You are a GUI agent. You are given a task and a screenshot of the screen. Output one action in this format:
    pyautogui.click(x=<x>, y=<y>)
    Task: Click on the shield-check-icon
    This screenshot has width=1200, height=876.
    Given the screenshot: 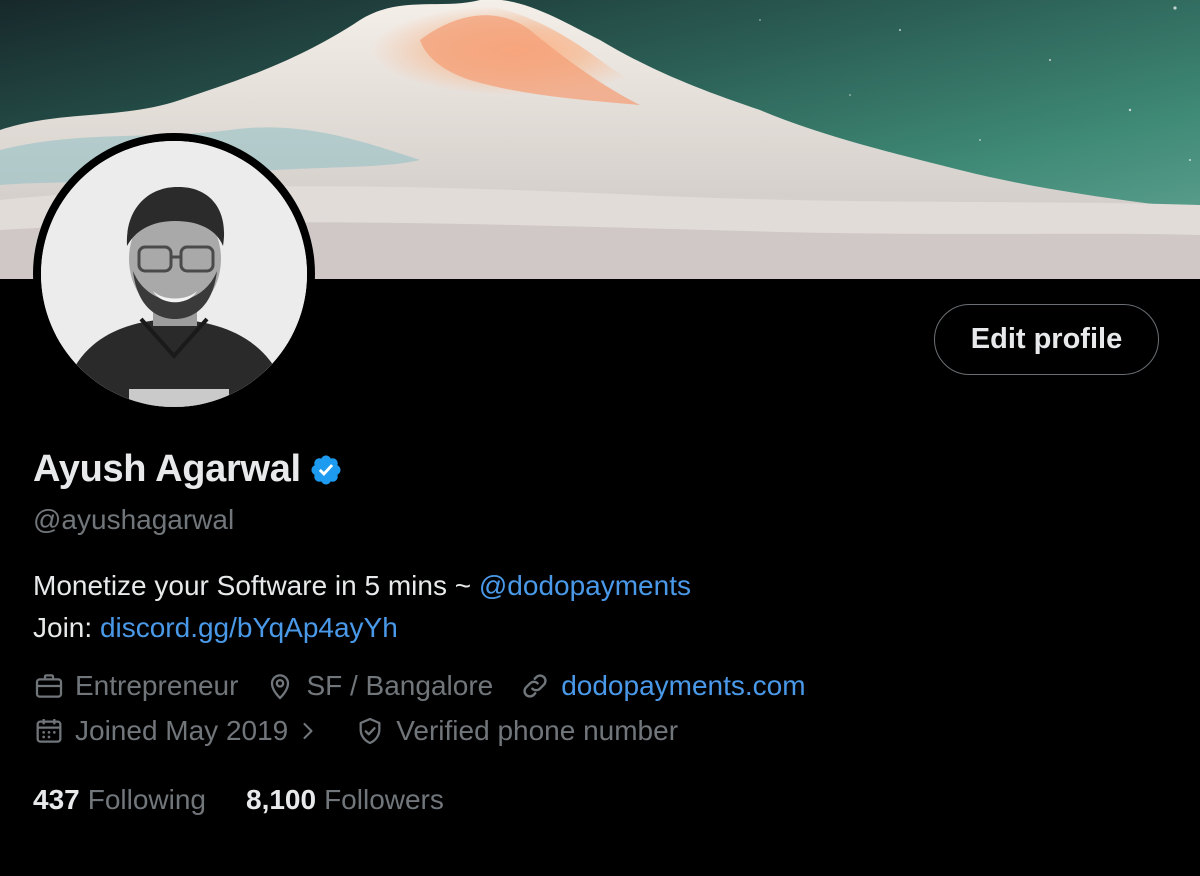 What is the action you would take?
    pyautogui.click(x=375, y=731)
    